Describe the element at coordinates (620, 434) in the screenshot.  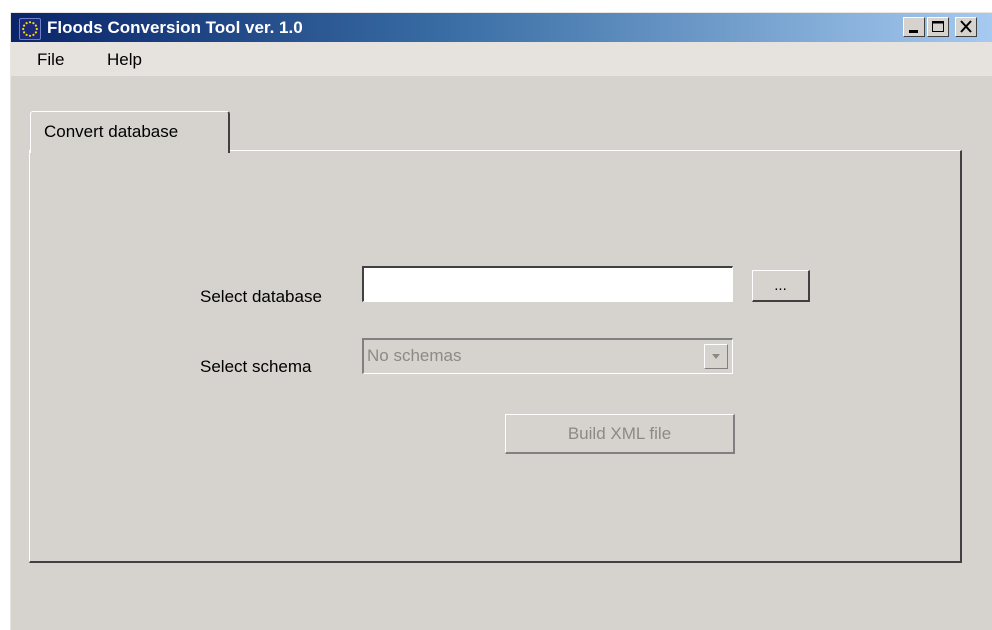
I see `build-xml-button: Build XML file` at that location.